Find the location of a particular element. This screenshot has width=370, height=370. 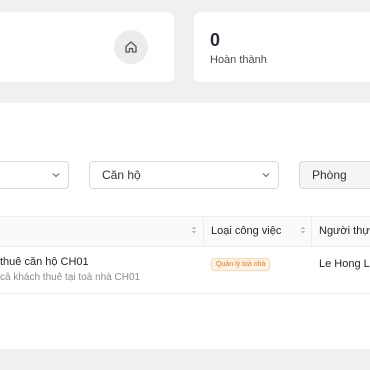

task-description: cả khách thuê tại toà nhà CH01 is located at coordinates (70, 277).